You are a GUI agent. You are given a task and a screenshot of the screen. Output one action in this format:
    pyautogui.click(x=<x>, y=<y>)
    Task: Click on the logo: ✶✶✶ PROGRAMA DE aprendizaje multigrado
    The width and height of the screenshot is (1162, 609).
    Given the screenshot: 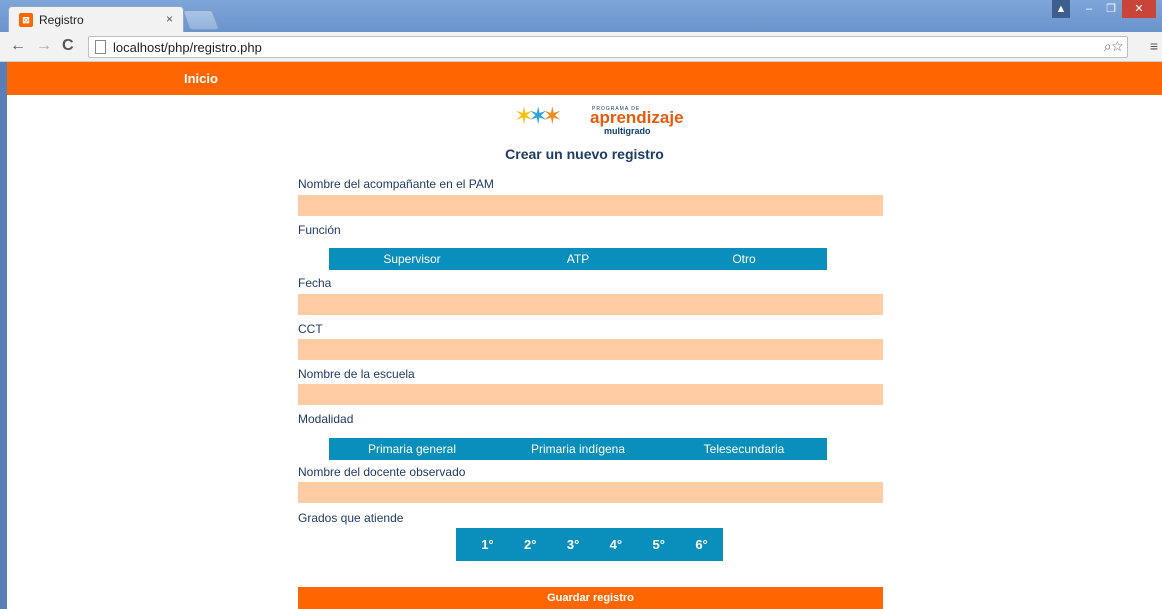 What is the action you would take?
    pyautogui.click(x=599, y=119)
    